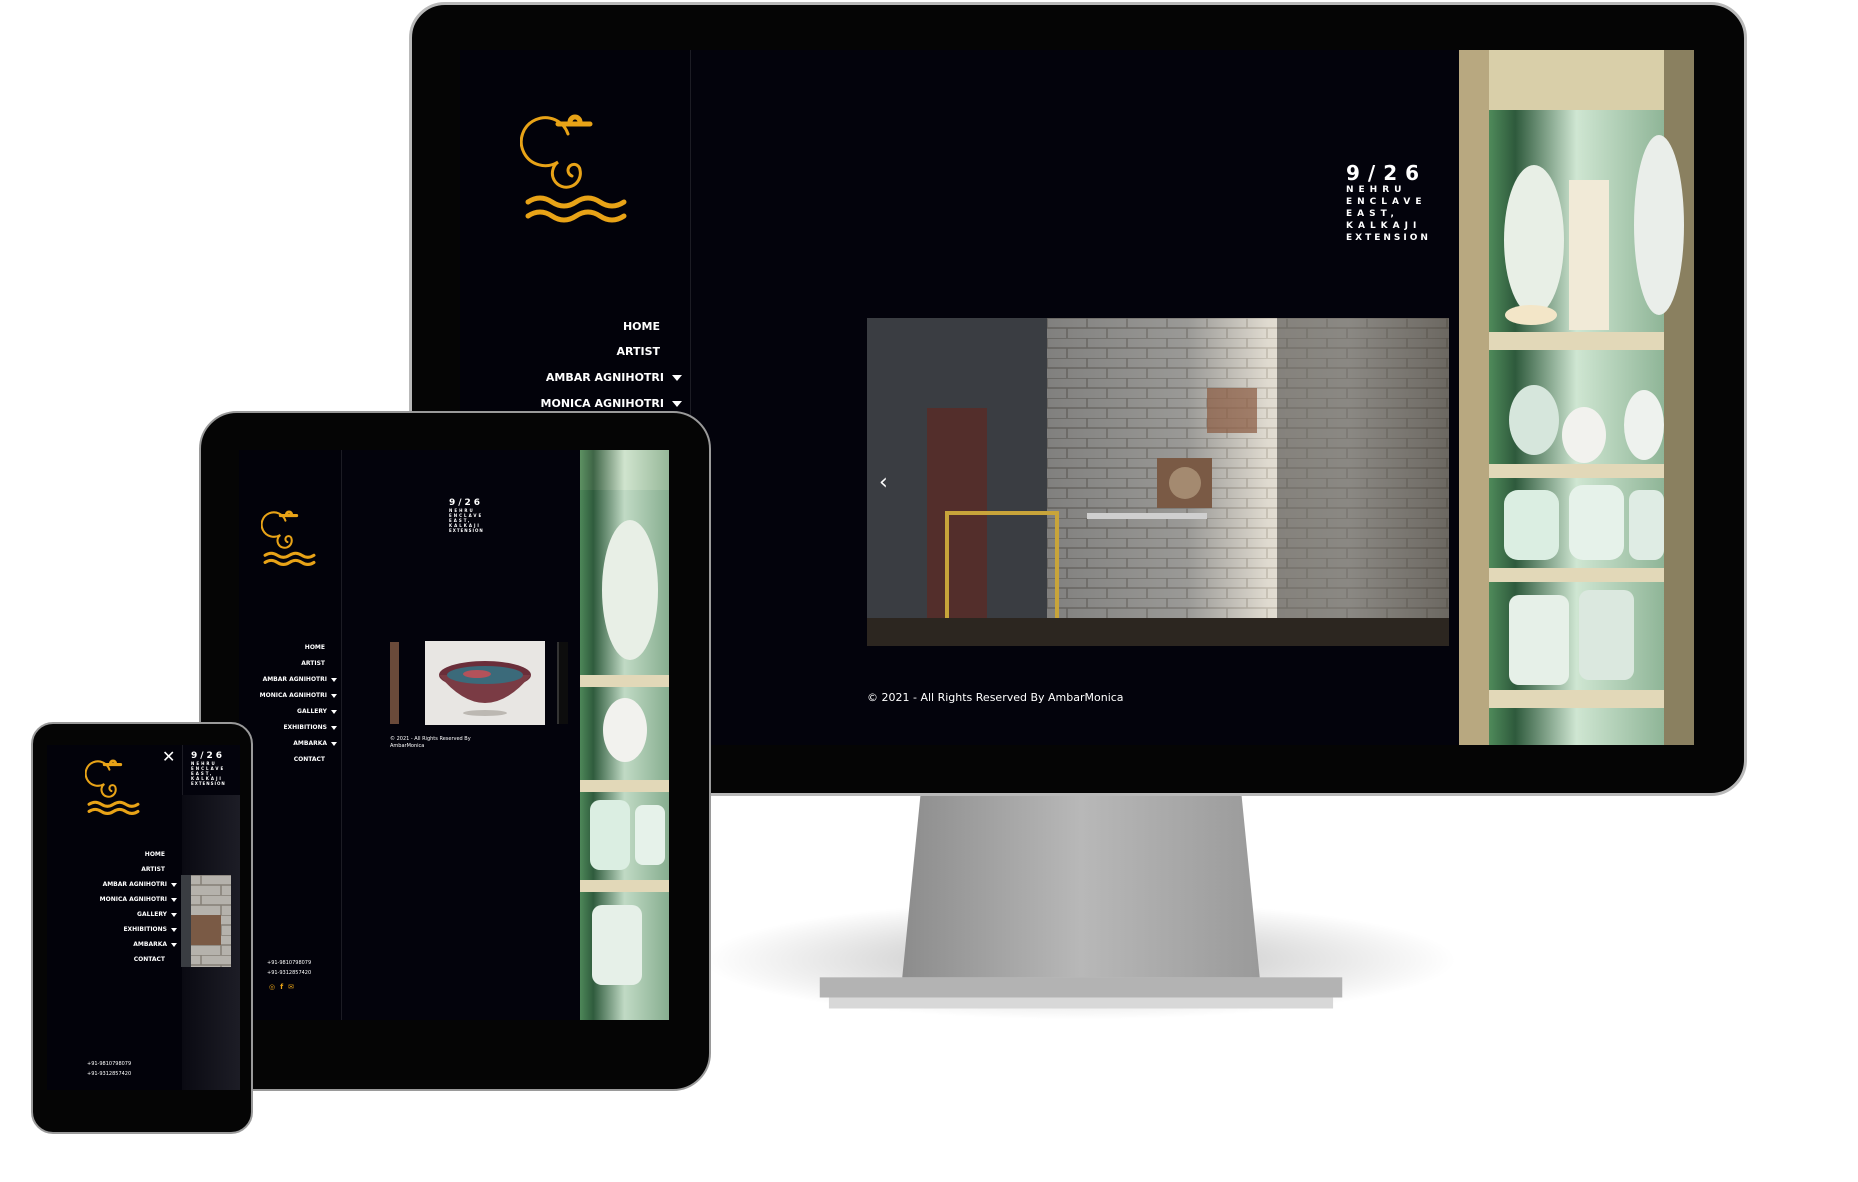 Image resolution: width=1858 pixels, height=1182 pixels. I want to click on mail-icon: ✉, so click(291, 987).